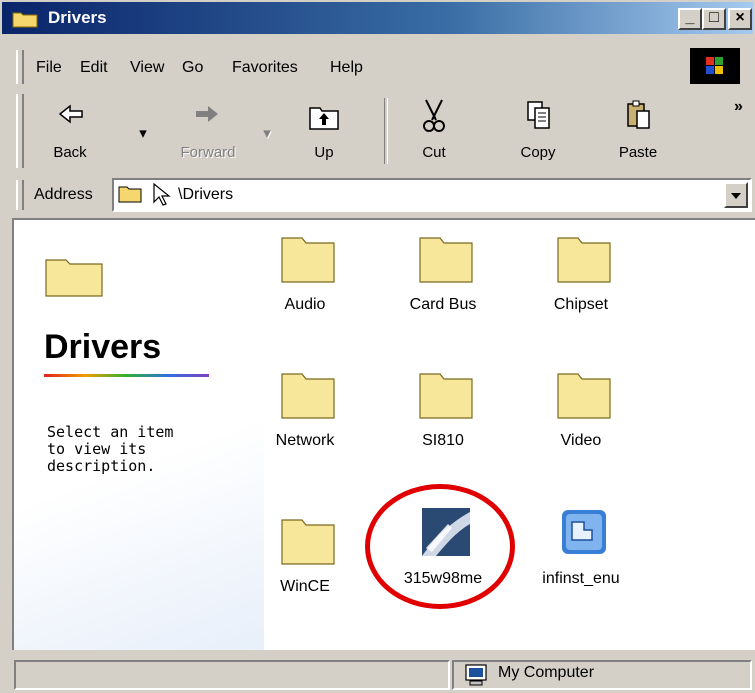  What do you see at coordinates (74, 278) in the screenshot?
I see `large-folder-icon` at bounding box center [74, 278].